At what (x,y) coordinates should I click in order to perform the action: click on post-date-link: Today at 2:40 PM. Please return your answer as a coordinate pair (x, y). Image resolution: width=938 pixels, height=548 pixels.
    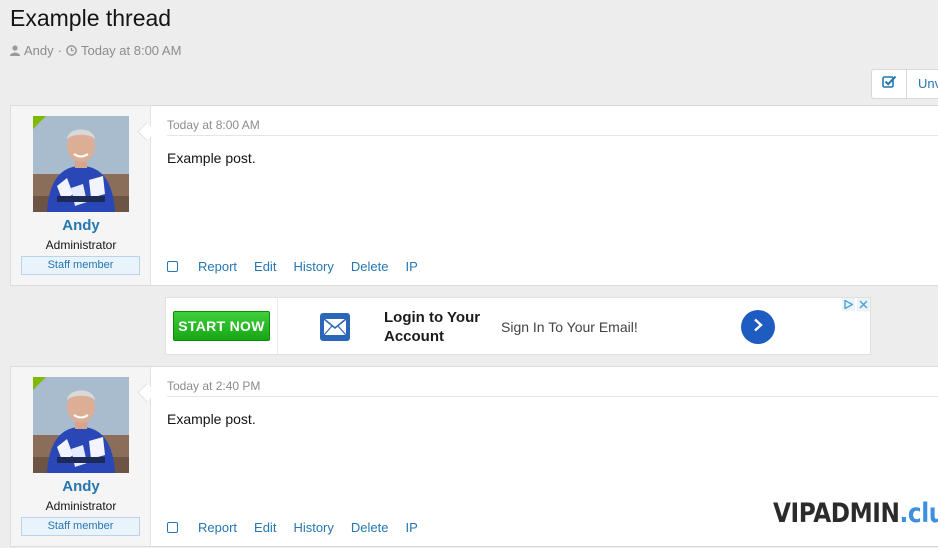
    Looking at the image, I should click on (213, 386).